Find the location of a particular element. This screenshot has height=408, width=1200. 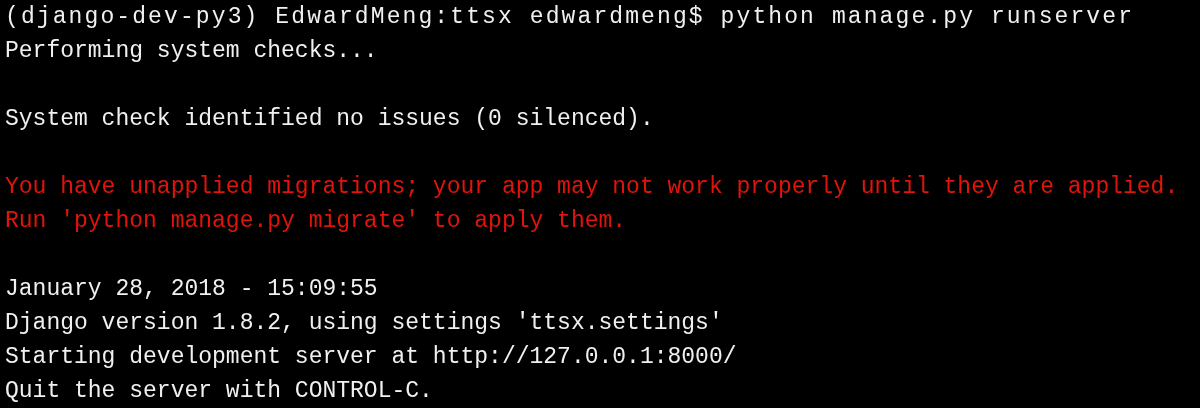

command-line: (django-dev-py3) EdwardMeng:ttsx edwardmeng$ python manage.py runserver is located at coordinates (570, 17).